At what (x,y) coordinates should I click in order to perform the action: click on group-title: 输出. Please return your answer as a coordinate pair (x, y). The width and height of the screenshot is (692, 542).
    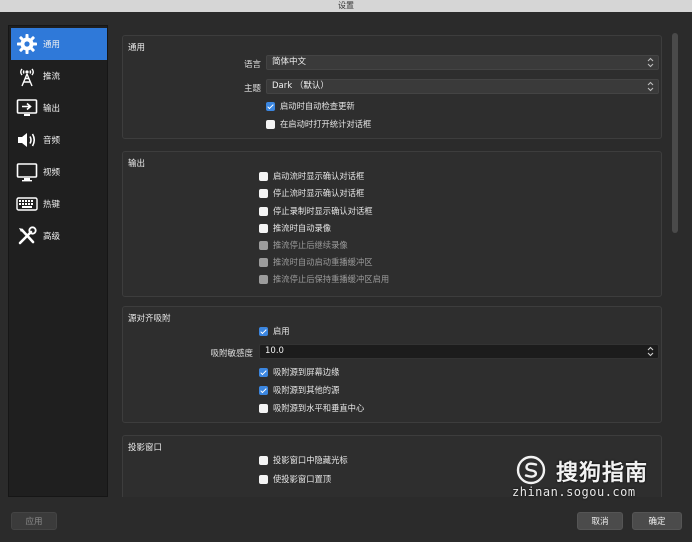
    Looking at the image, I should click on (137, 164).